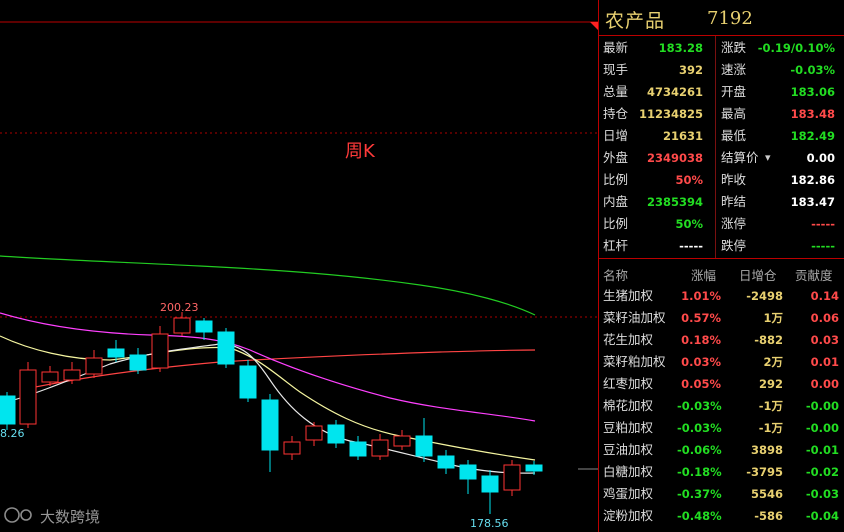 This screenshot has height=532, width=844. What do you see at coordinates (628, 405) in the screenshot?
I see `row-name: 棉花加权` at bounding box center [628, 405].